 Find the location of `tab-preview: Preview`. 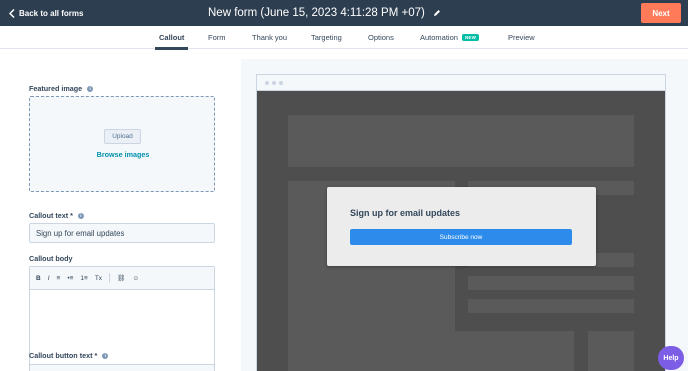

tab-preview: Preview is located at coordinates (521, 37).